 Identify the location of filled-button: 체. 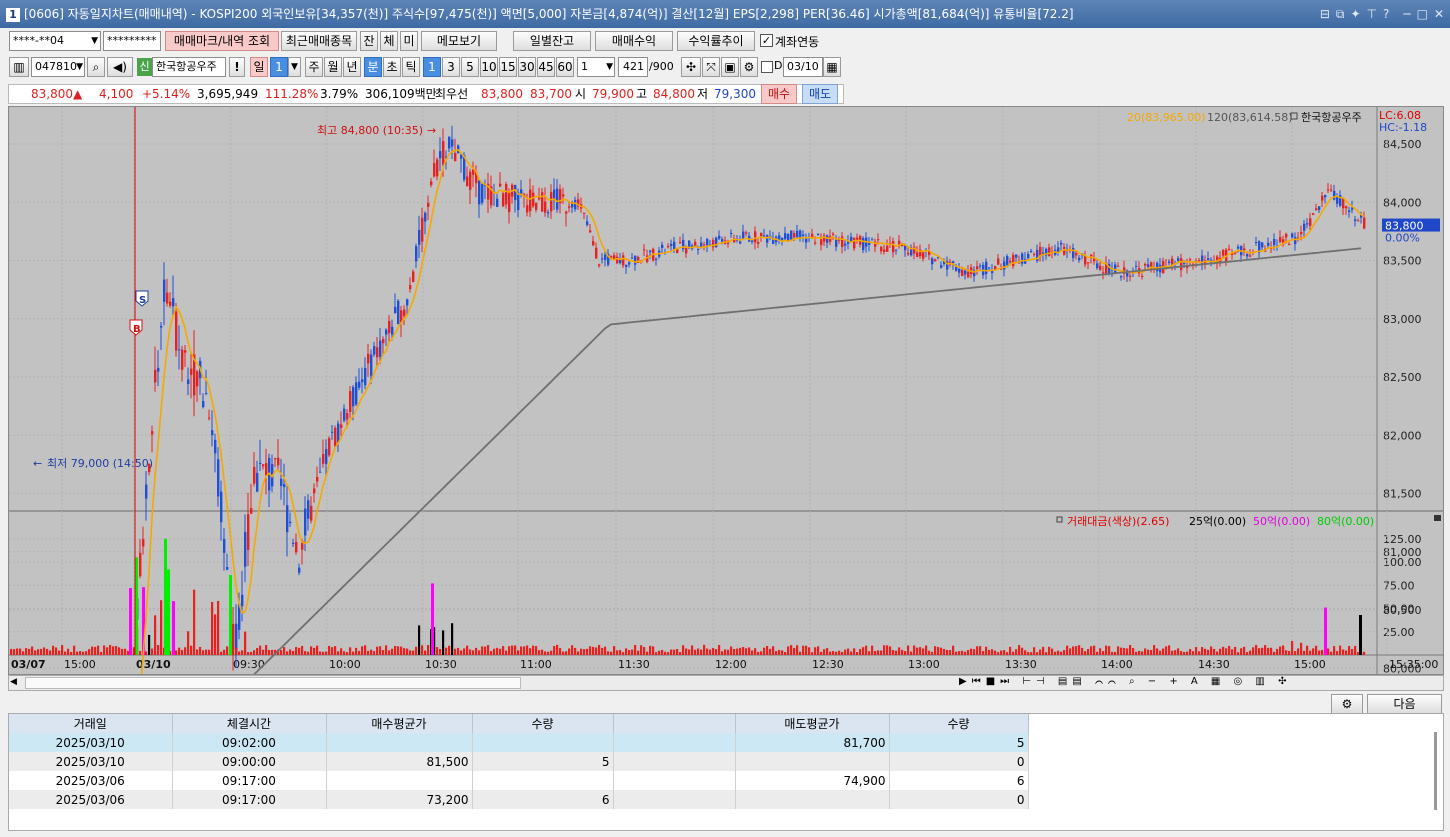
(389, 41).